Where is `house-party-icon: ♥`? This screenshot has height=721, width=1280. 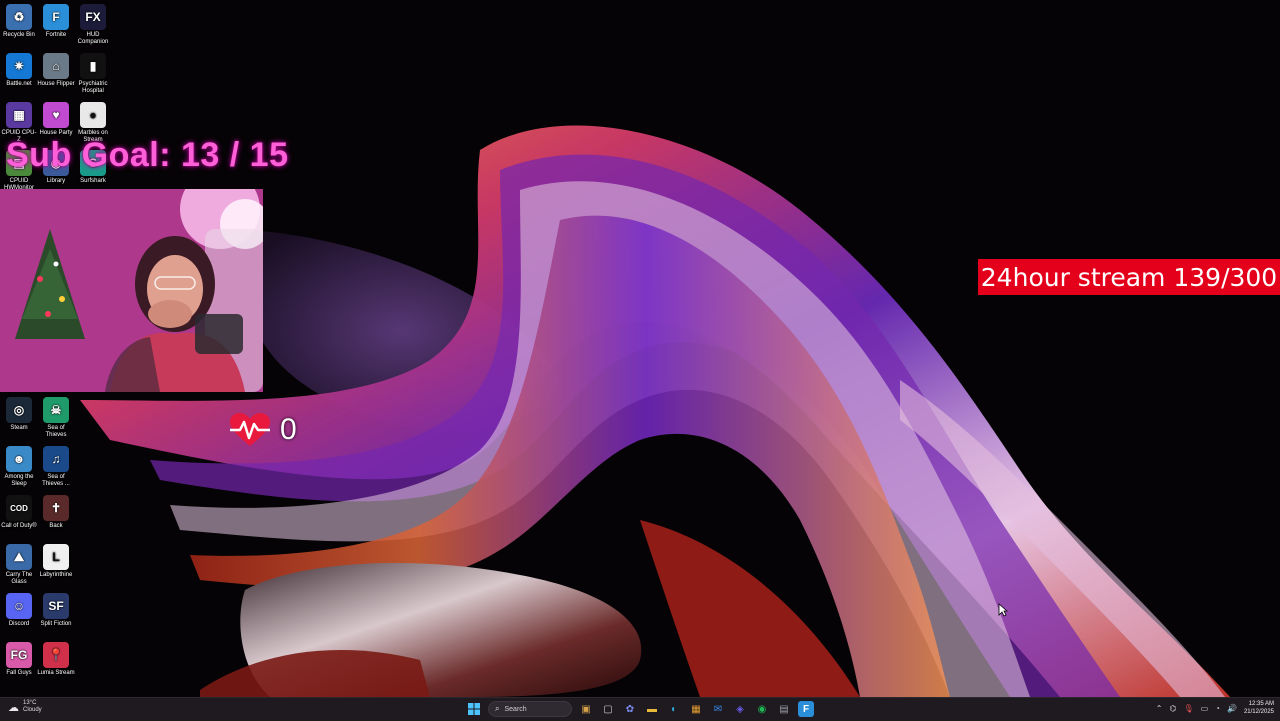 house-party-icon: ♥ is located at coordinates (56, 115).